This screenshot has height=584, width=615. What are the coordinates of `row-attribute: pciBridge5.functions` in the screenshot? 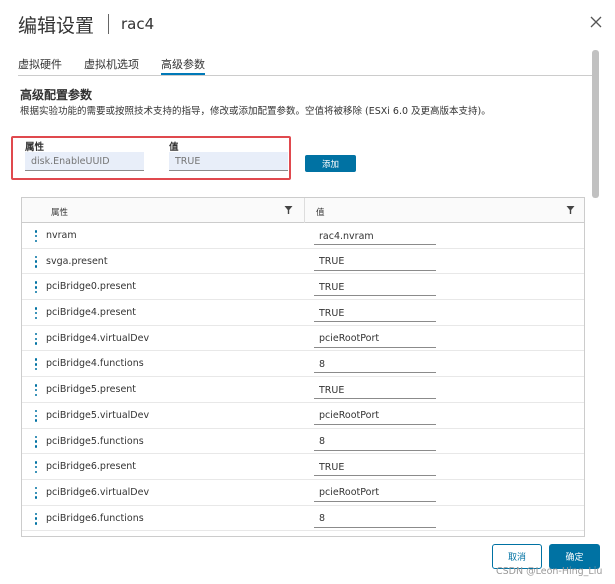 It's located at (95, 441).